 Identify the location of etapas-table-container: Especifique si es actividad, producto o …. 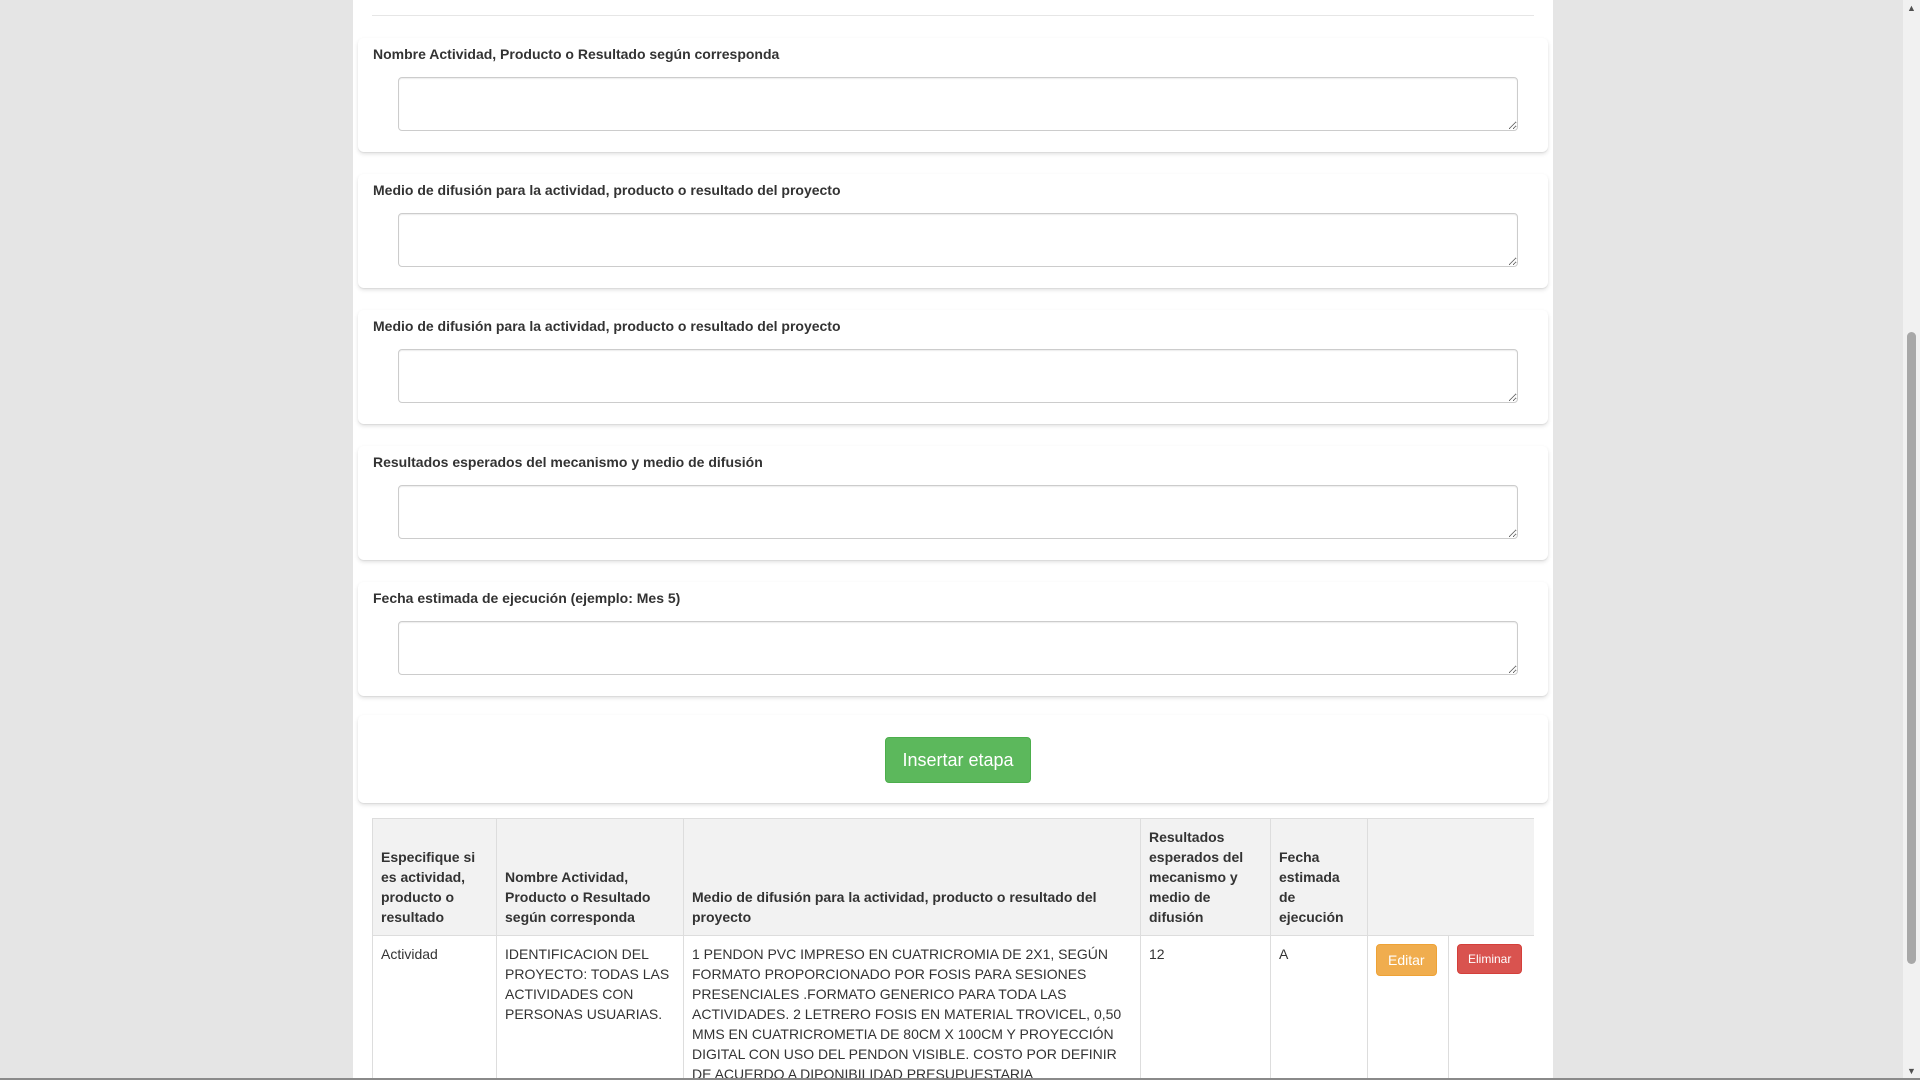
(953, 949).